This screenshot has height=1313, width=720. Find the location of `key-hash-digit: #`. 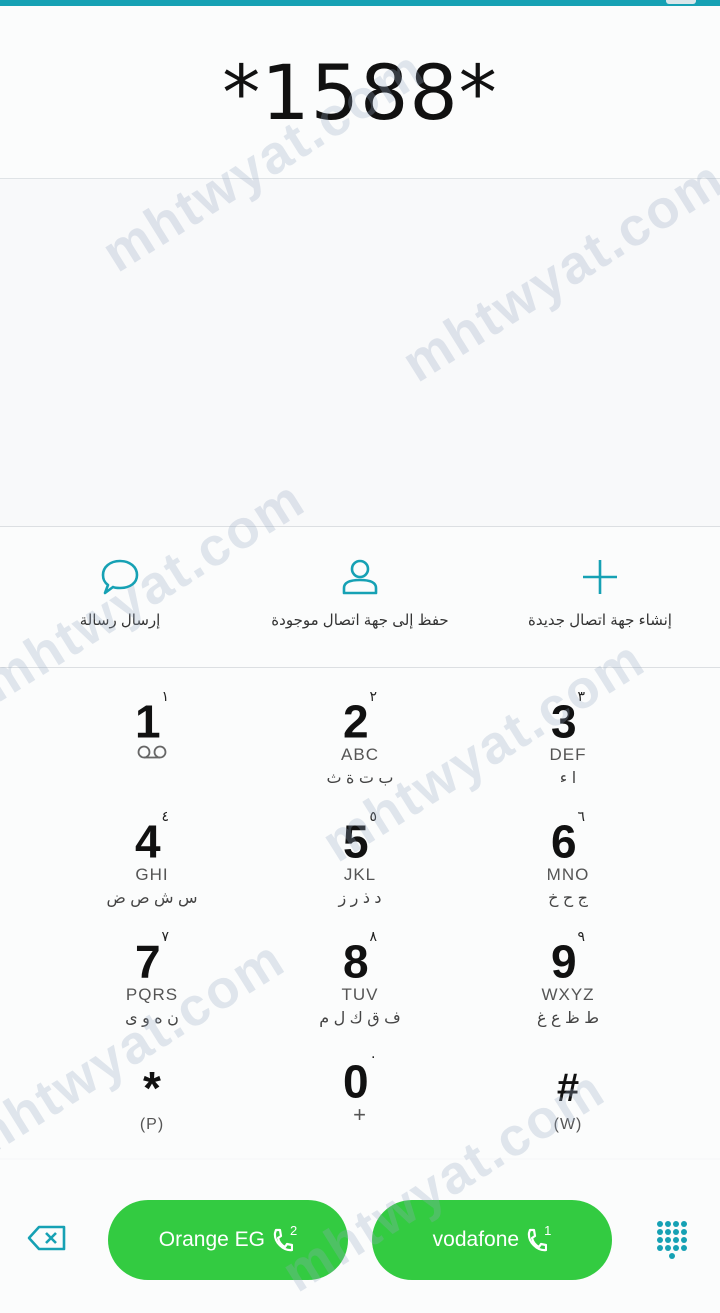

key-hash-digit: # is located at coordinates (568, 1088).